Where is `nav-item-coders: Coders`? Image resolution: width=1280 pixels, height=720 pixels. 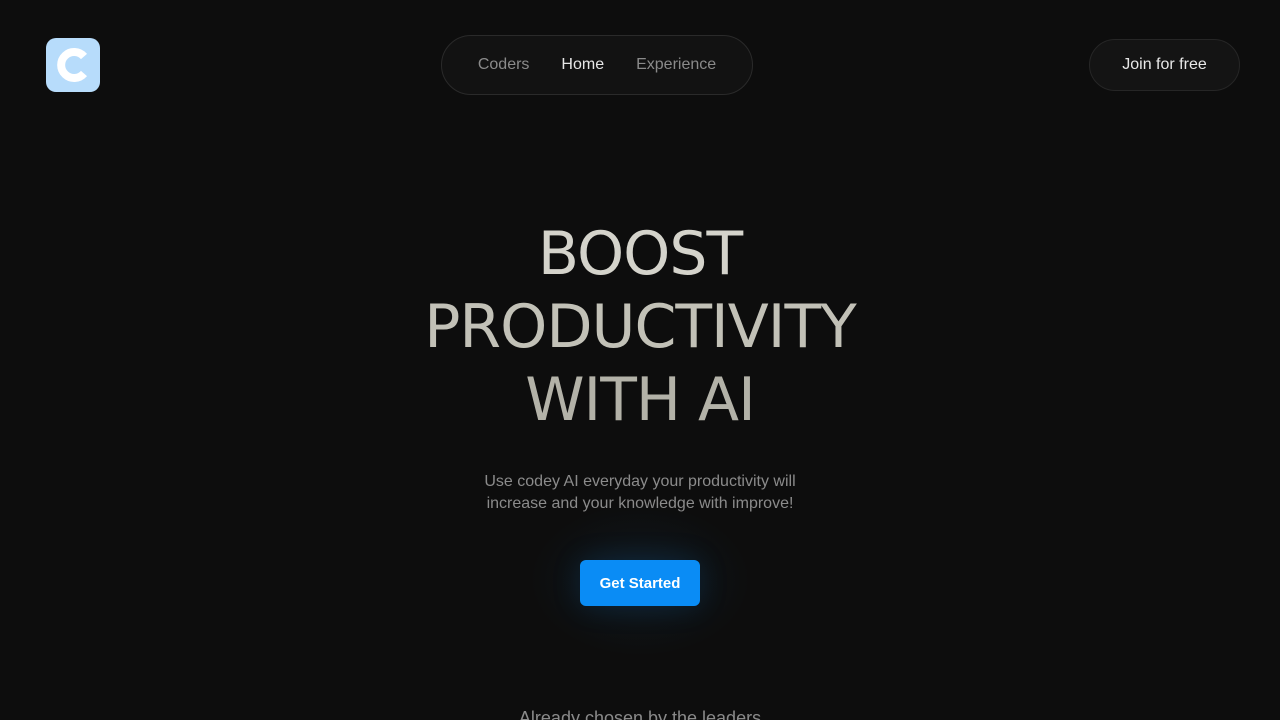 nav-item-coders: Coders is located at coordinates (504, 65).